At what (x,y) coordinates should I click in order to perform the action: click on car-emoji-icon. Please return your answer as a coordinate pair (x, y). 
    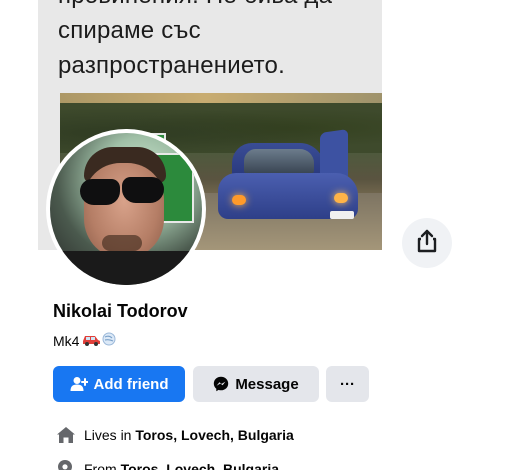
    Looking at the image, I should click on (91, 340).